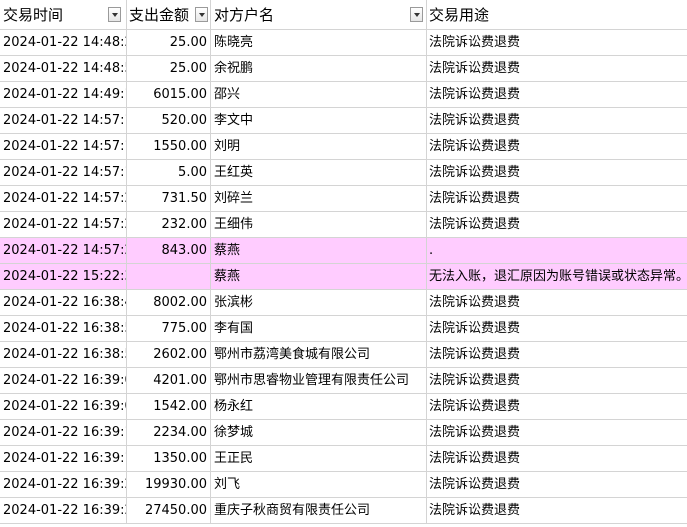 The height and width of the screenshot is (527, 687). What do you see at coordinates (63, 381) in the screenshot?
I see `cell-time: 2024-01-22 16:39:06` at bounding box center [63, 381].